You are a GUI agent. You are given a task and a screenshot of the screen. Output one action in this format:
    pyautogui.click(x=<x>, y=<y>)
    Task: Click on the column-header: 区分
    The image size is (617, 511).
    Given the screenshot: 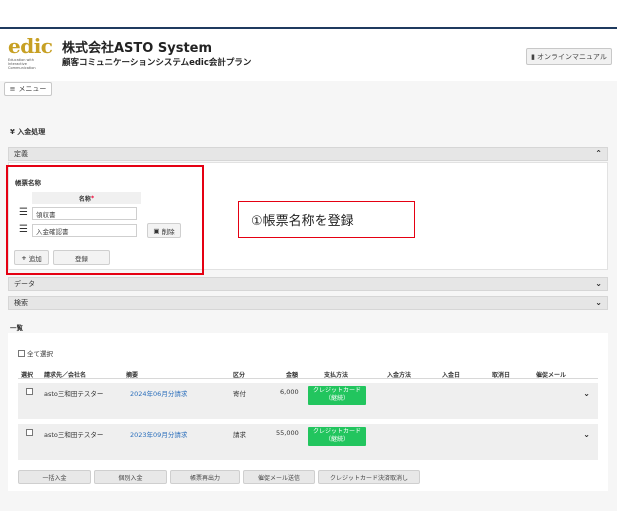 What is the action you would take?
    pyautogui.click(x=239, y=375)
    